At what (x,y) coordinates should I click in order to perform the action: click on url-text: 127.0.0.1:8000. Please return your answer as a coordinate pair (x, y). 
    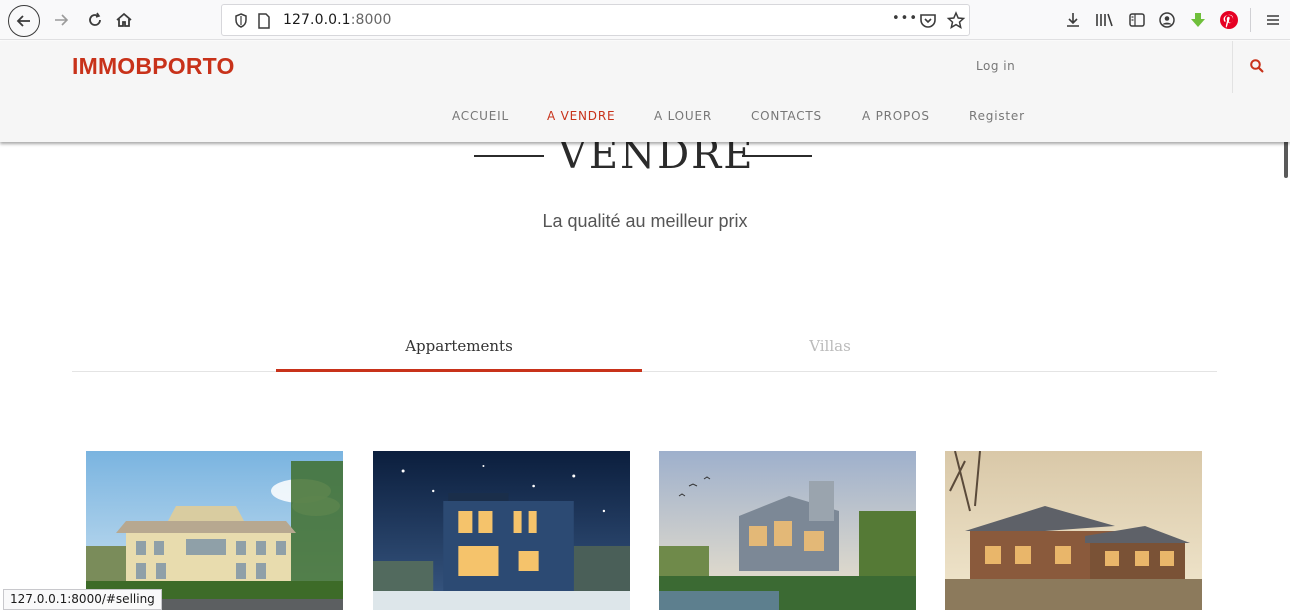
    Looking at the image, I should click on (337, 20).